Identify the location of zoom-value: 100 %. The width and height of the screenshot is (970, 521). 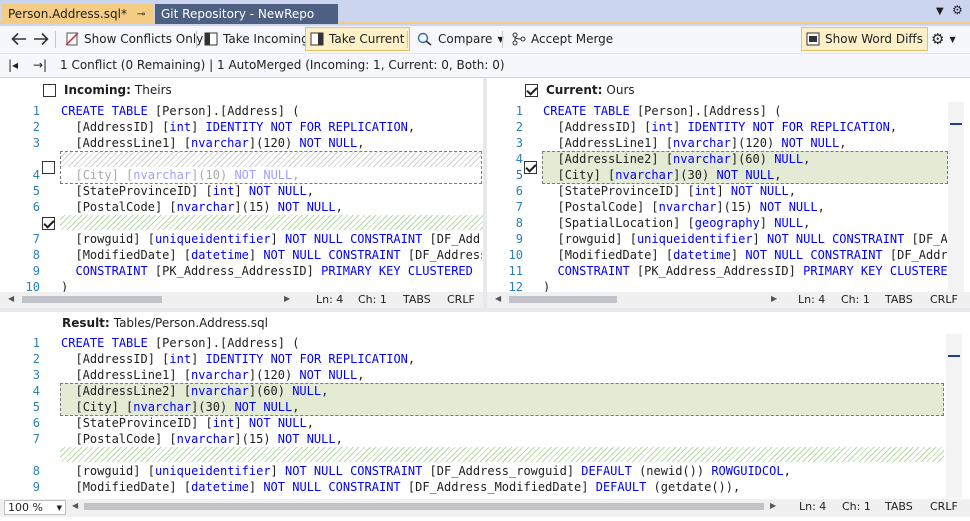
(25, 507).